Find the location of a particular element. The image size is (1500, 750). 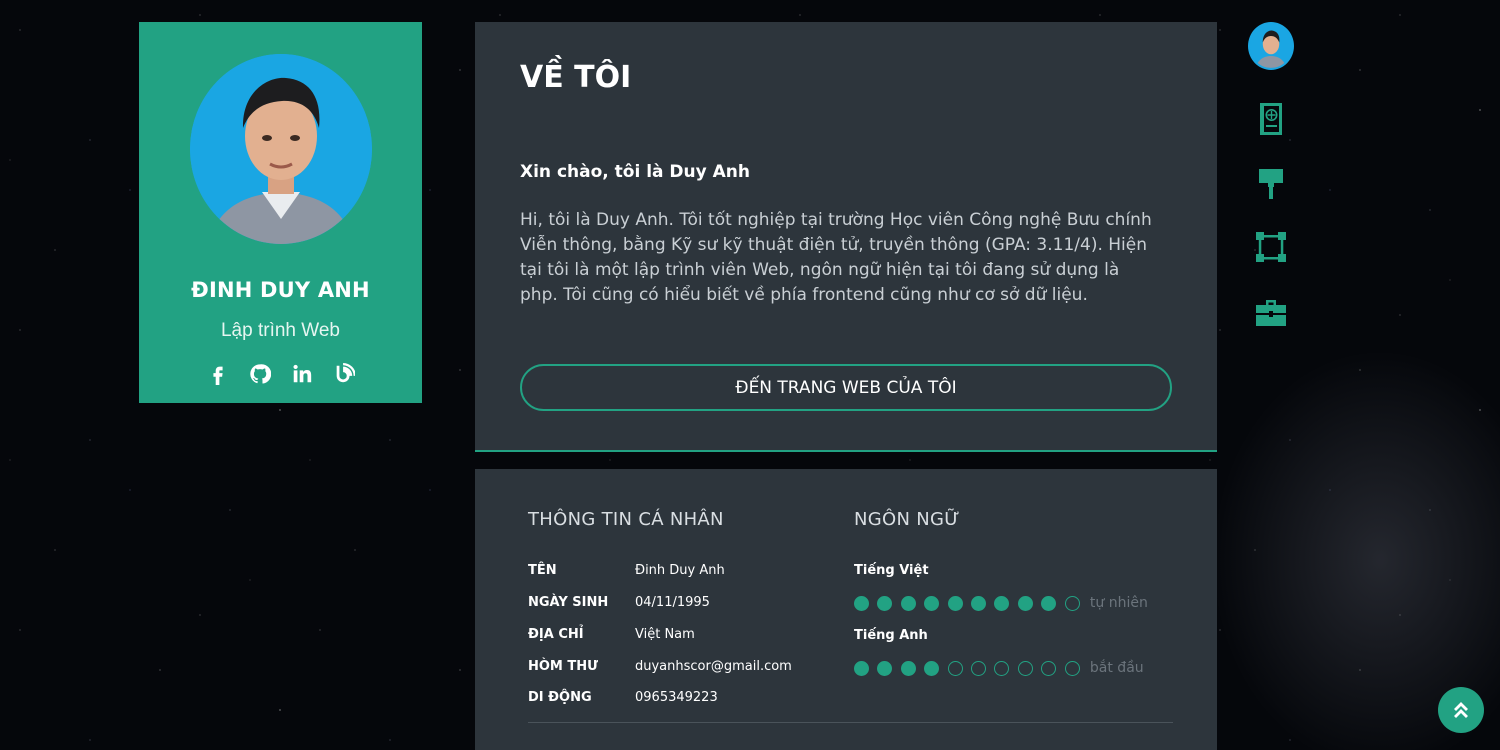

info-label: NGÀY SINH is located at coordinates (568, 602).